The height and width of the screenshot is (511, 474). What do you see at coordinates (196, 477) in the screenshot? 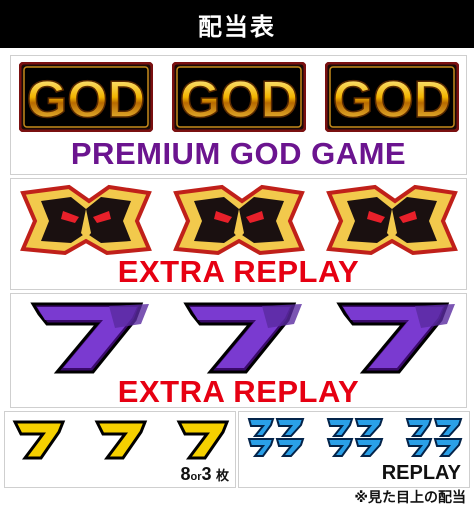
I see `payout-or: or` at bounding box center [196, 477].